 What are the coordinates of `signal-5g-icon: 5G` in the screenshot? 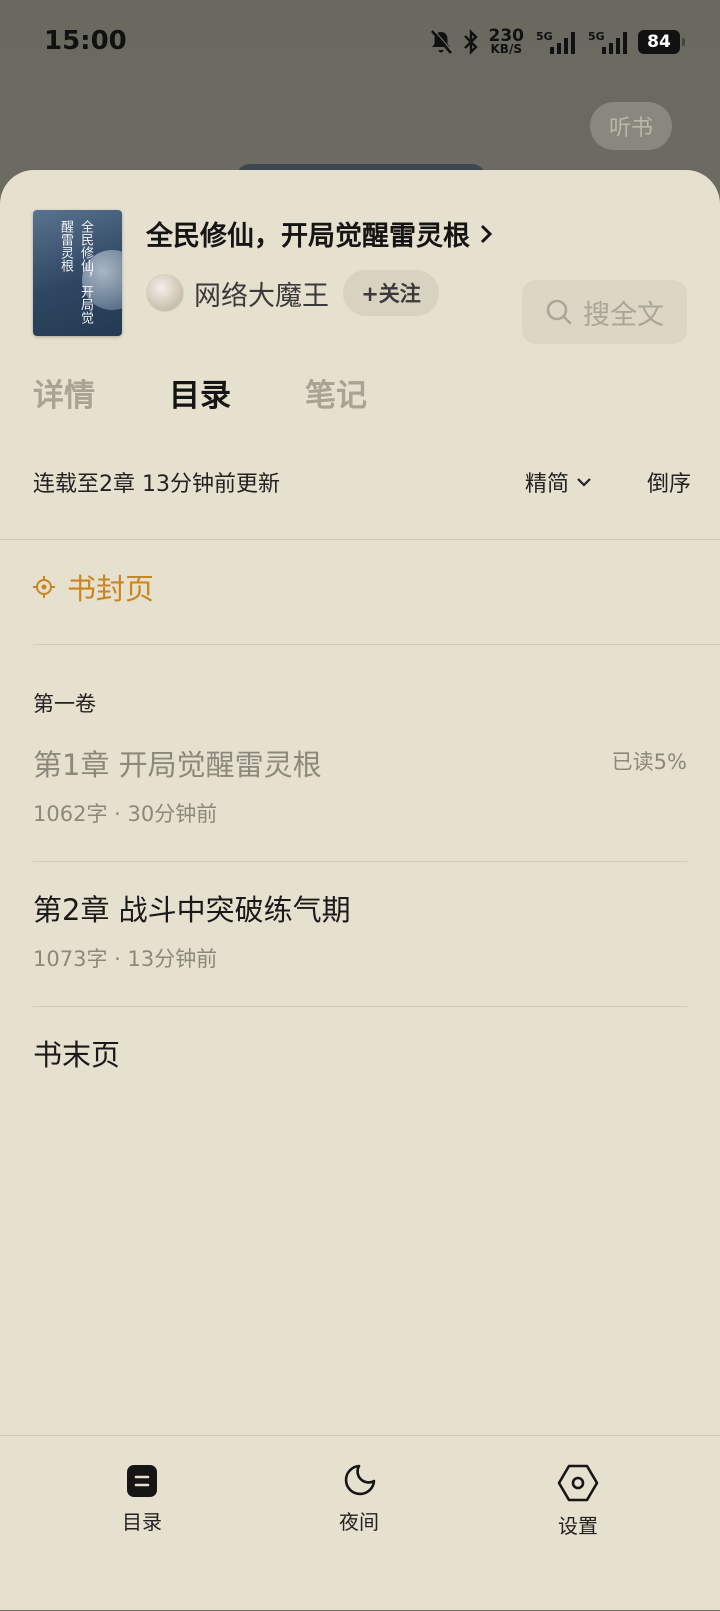 It's located at (555, 42).